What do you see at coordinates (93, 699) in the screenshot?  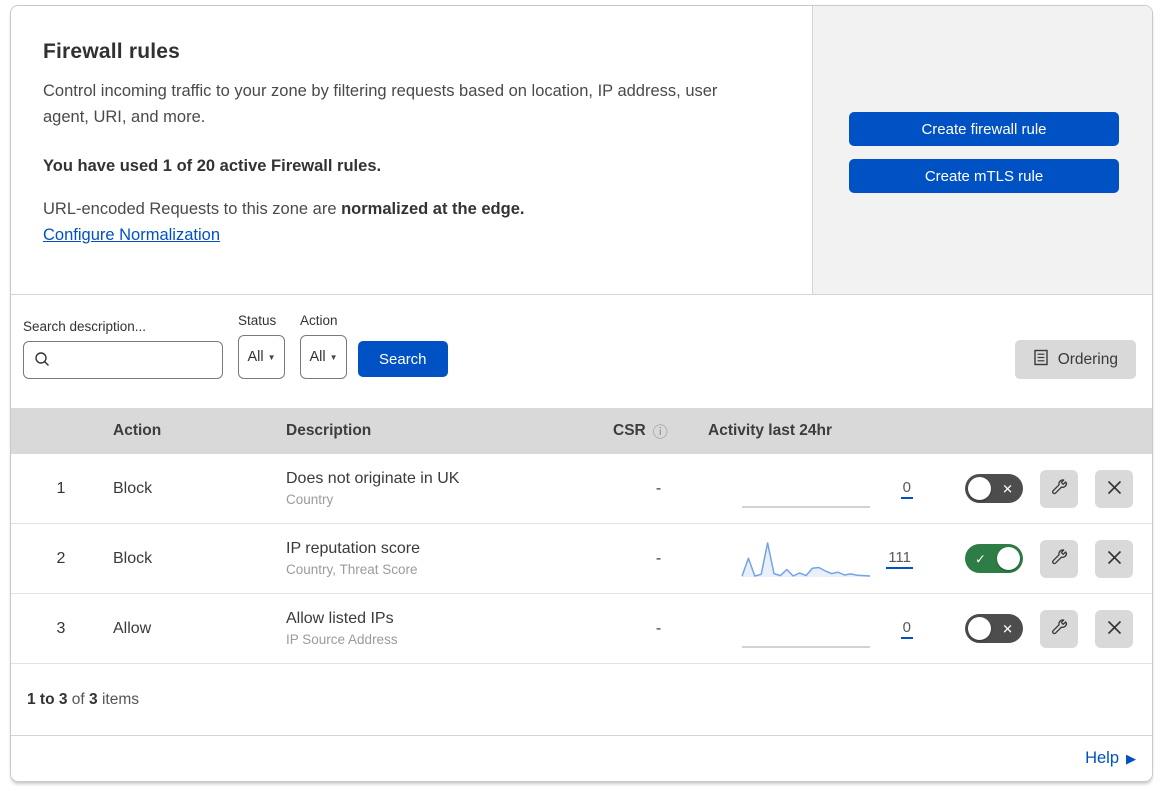 I see `item-total: 3` at bounding box center [93, 699].